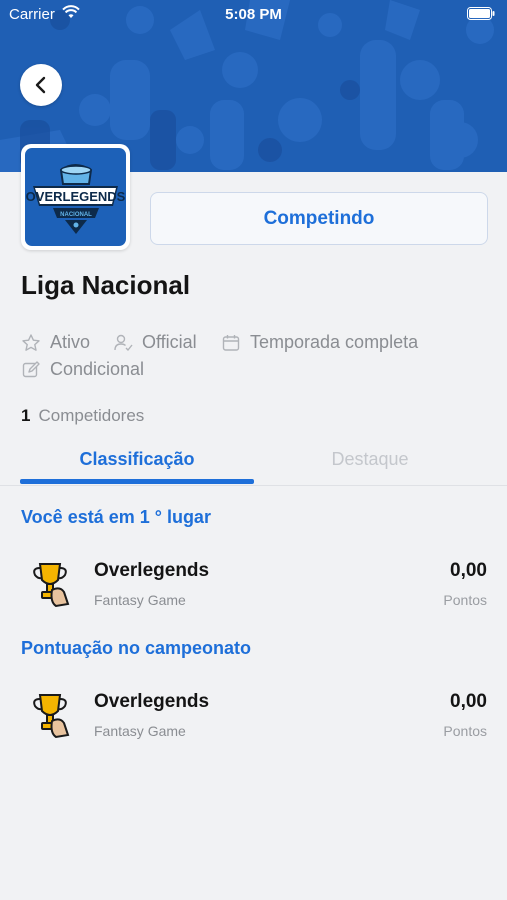 The width and height of the screenshot is (507, 900). What do you see at coordinates (116, 517) in the screenshot?
I see `section-heading-position: Você está em 1 ° lugar` at bounding box center [116, 517].